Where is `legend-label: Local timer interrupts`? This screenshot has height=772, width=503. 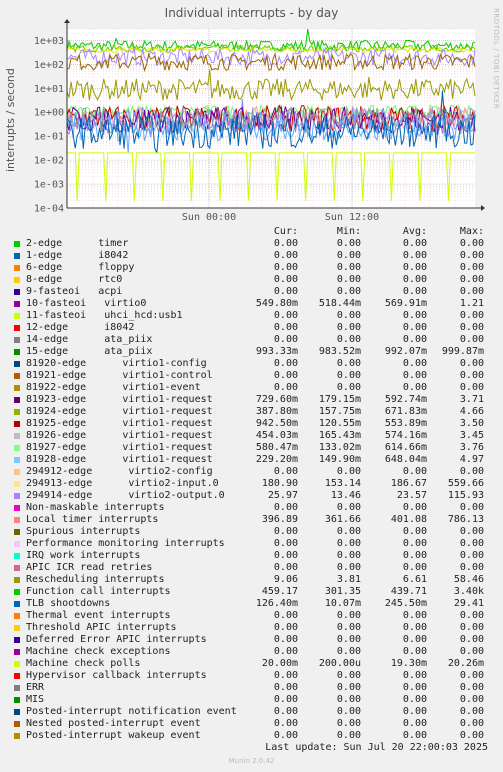 legend-label: Local timer interrupts is located at coordinates (92, 519).